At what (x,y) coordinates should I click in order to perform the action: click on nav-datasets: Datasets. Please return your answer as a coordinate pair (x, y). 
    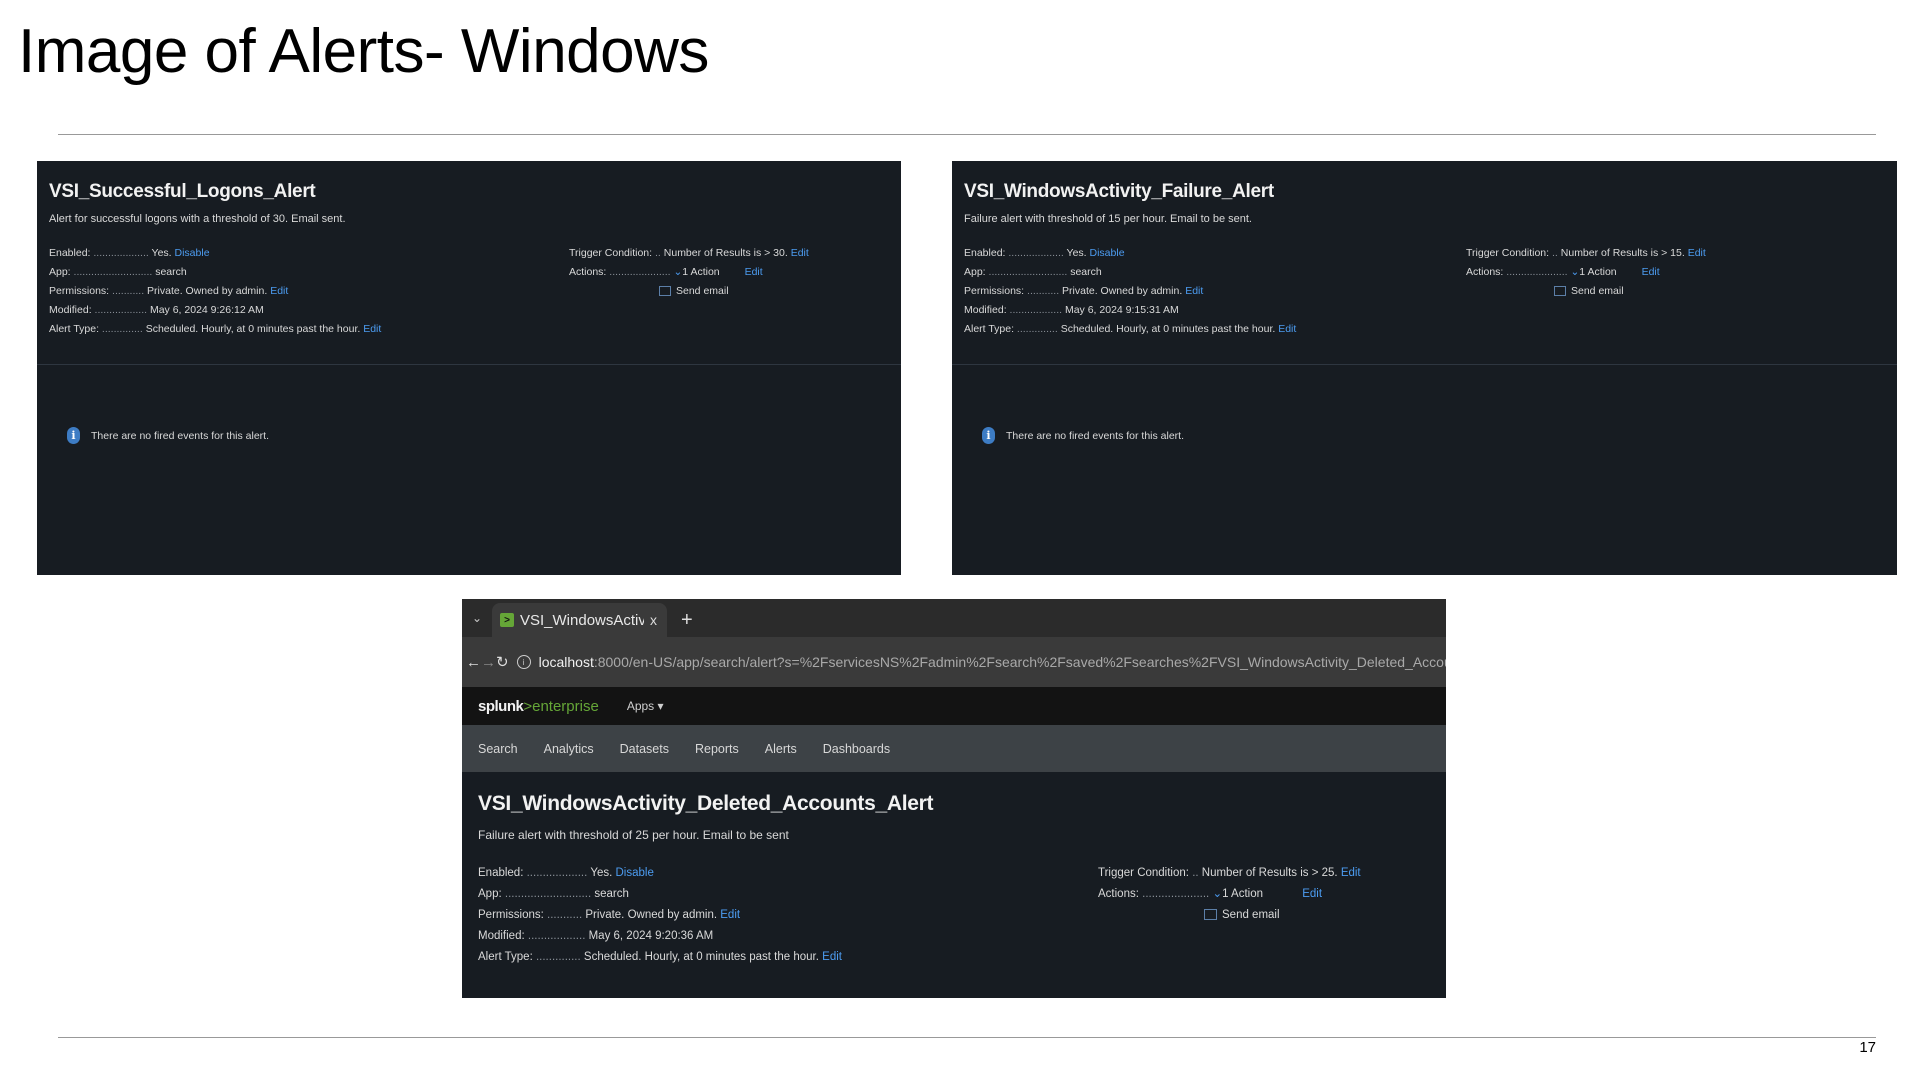
    Looking at the image, I should click on (644, 749).